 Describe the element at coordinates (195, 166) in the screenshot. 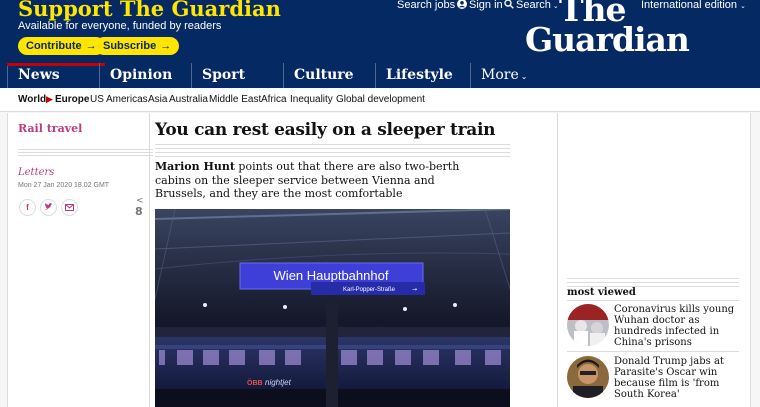

I see `standfirst-author: Marion Hunt` at that location.